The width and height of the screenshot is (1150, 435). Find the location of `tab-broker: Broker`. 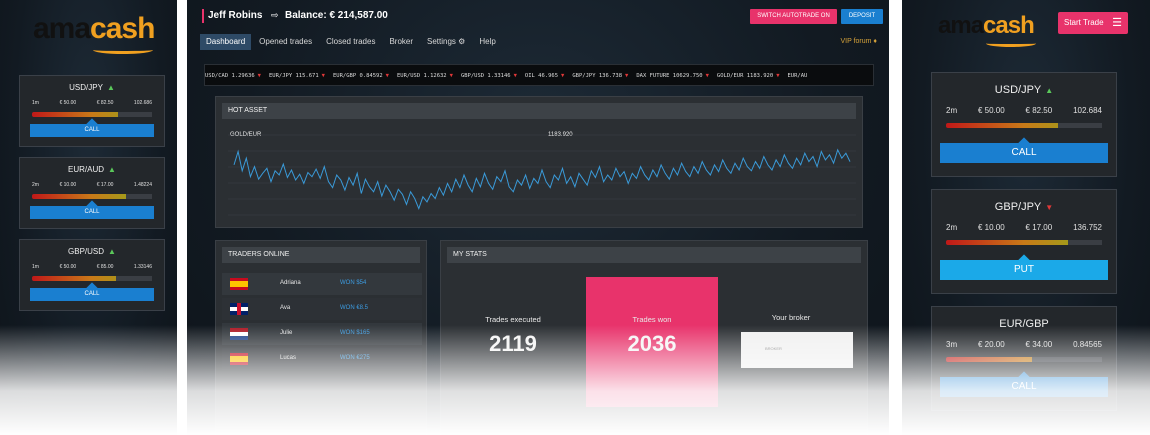

tab-broker: Broker is located at coordinates (401, 42).